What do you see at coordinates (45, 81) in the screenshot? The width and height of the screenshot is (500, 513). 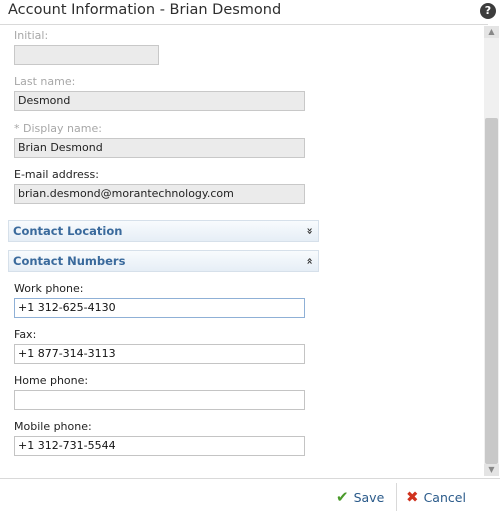 I see `last-name-label: Last name:` at bounding box center [45, 81].